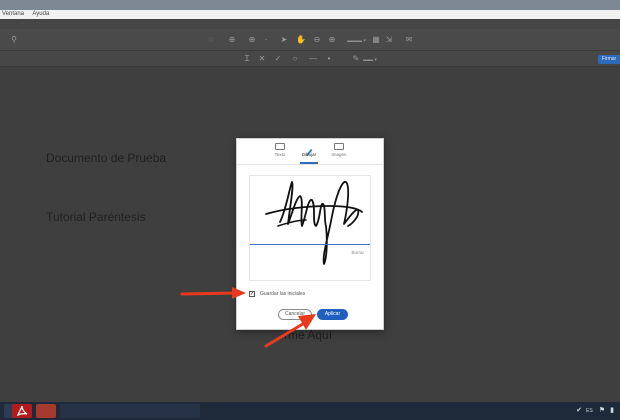 Image resolution: width=620 pixels, height=420 pixels. Describe the element at coordinates (317, 40) in the screenshot. I see `zoom-out-icon: ⊖` at that location.